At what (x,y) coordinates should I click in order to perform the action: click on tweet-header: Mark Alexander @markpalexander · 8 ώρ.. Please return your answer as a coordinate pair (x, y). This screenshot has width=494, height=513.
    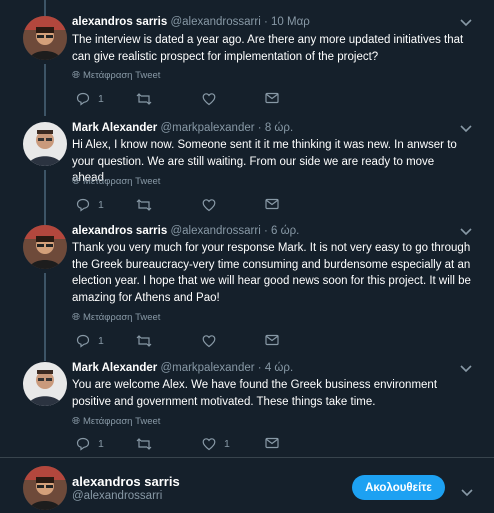
    Looking at the image, I should click on (182, 128).